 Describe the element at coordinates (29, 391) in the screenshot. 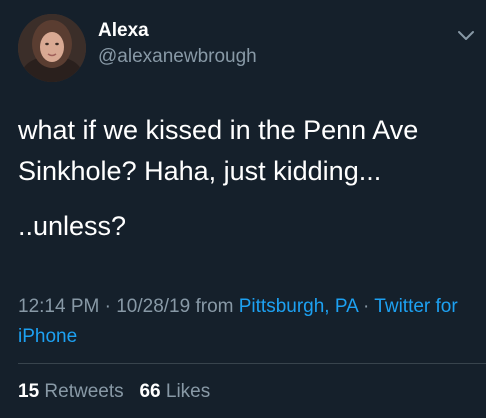

I see `retweets-count: 15` at that location.